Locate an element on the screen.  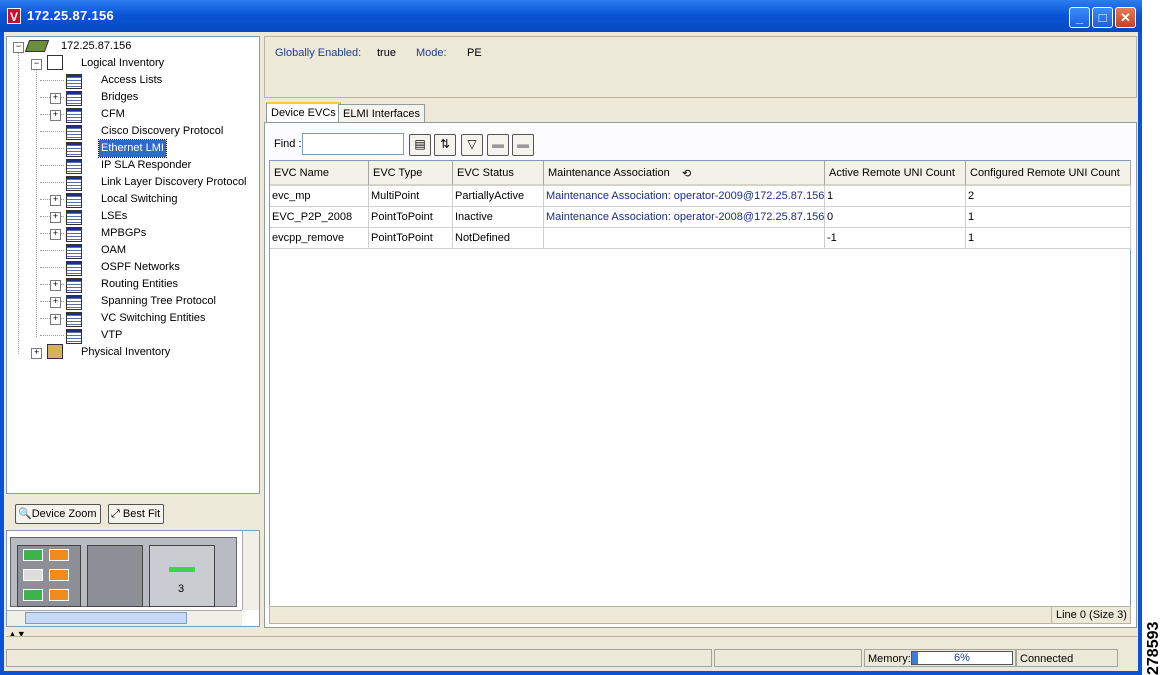
tree-item-bridges: Bridges is located at coordinates (119, 97).